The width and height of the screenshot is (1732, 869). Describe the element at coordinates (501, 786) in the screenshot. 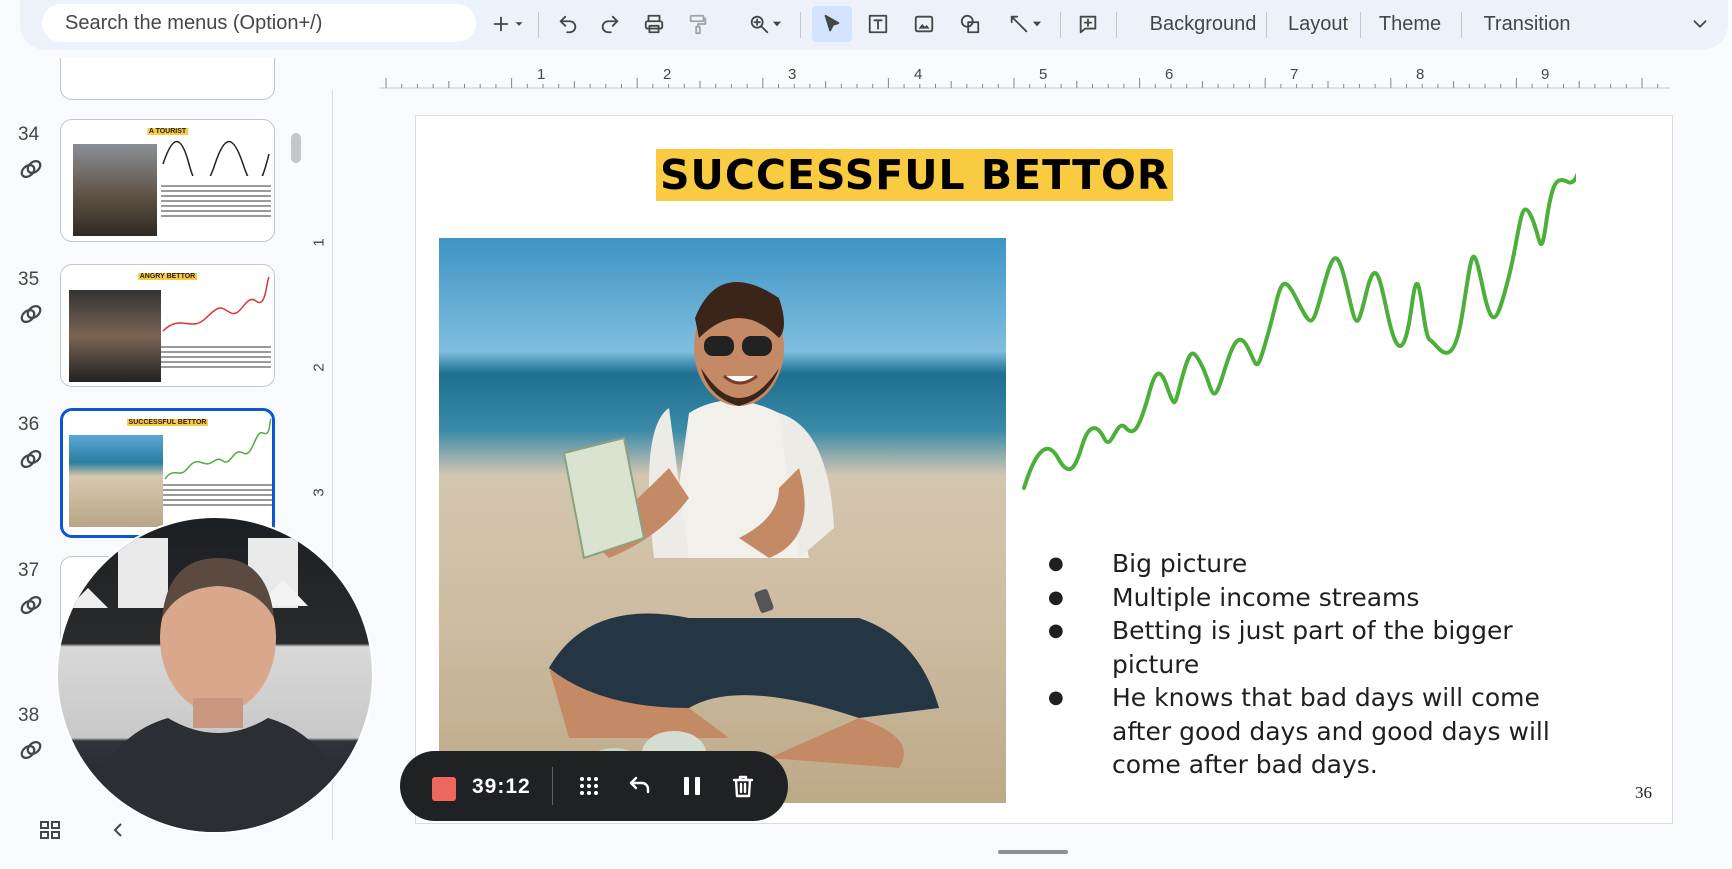

I see `recording-timer: 39:12` at that location.